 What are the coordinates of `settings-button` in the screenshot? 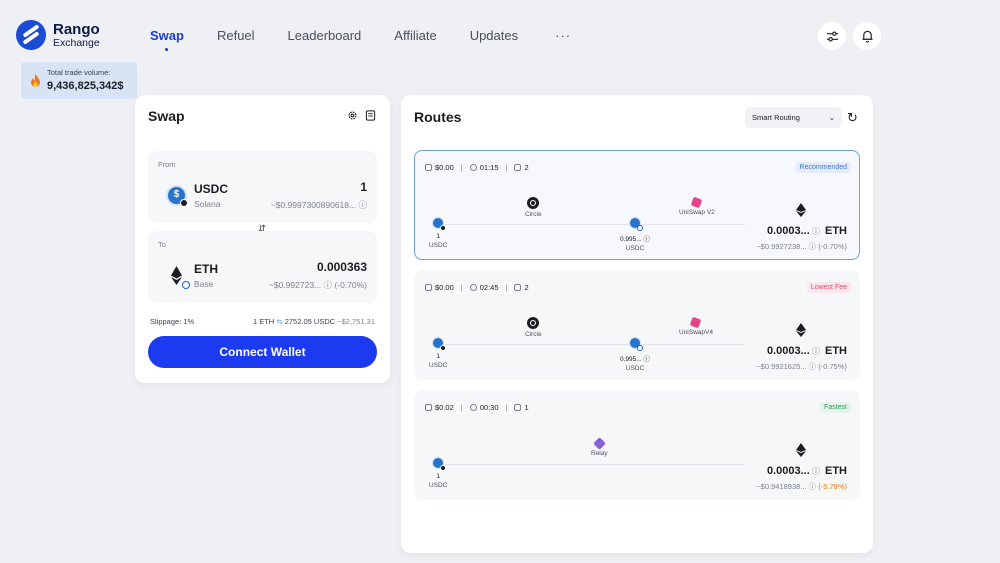 It's located at (832, 36).